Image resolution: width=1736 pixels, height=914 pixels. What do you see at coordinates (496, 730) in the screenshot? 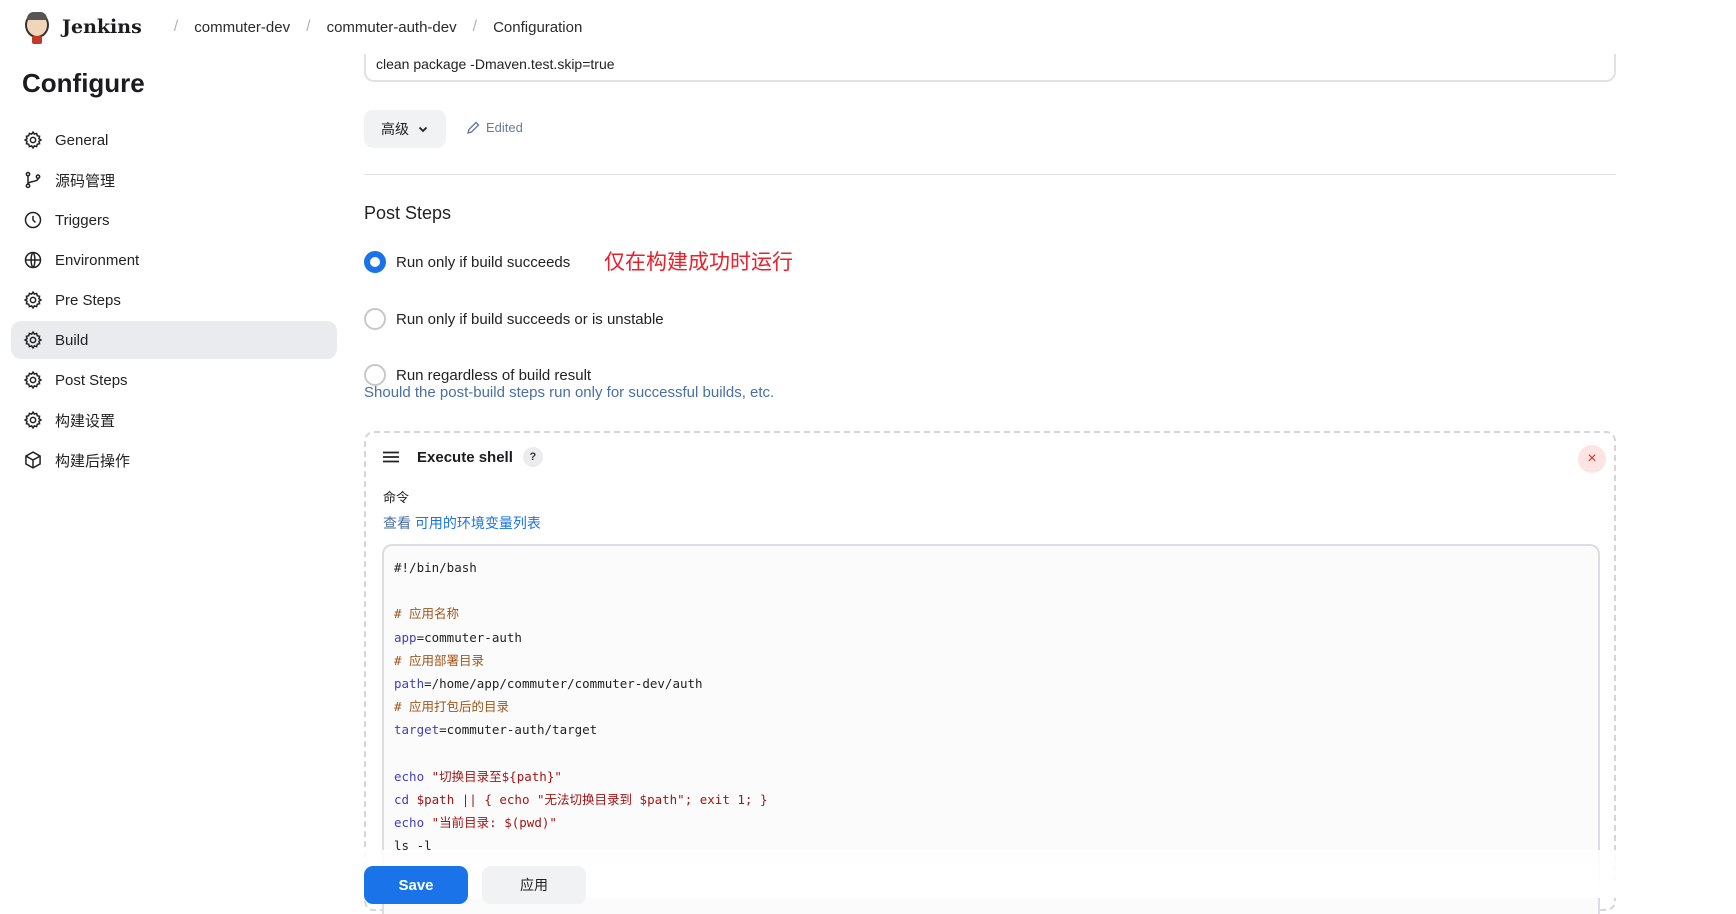
I see `code-line: target=commuter-auth/target` at bounding box center [496, 730].